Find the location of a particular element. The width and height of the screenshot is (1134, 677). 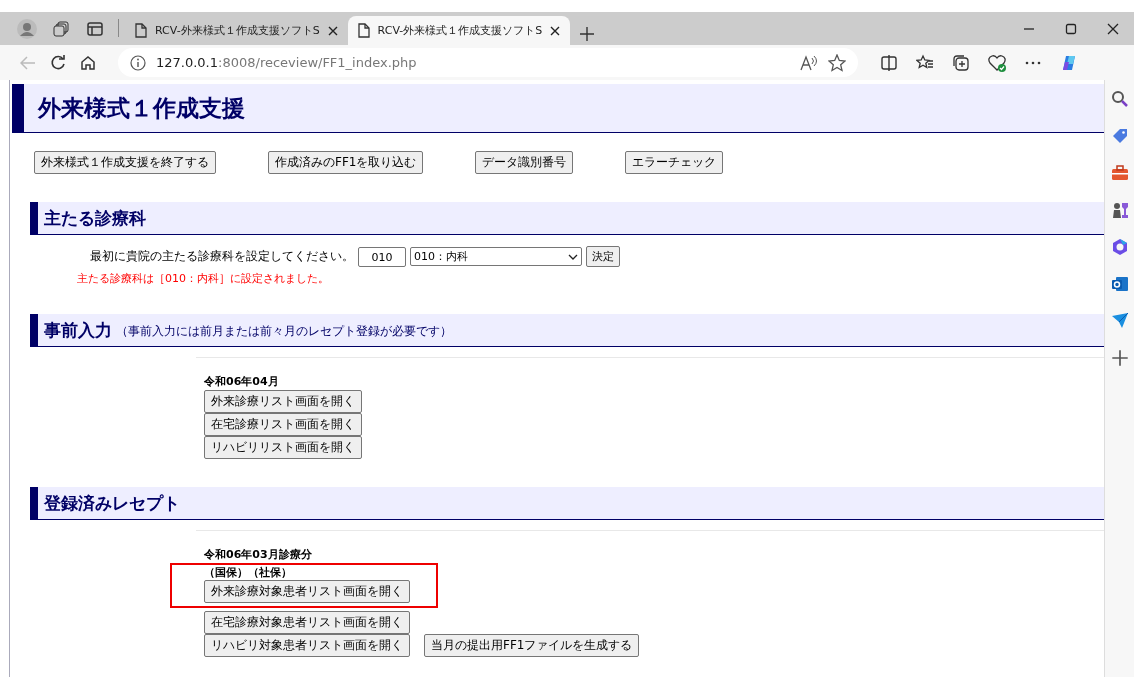

list-button: 外来診療リスト画面を開く is located at coordinates (283, 401).